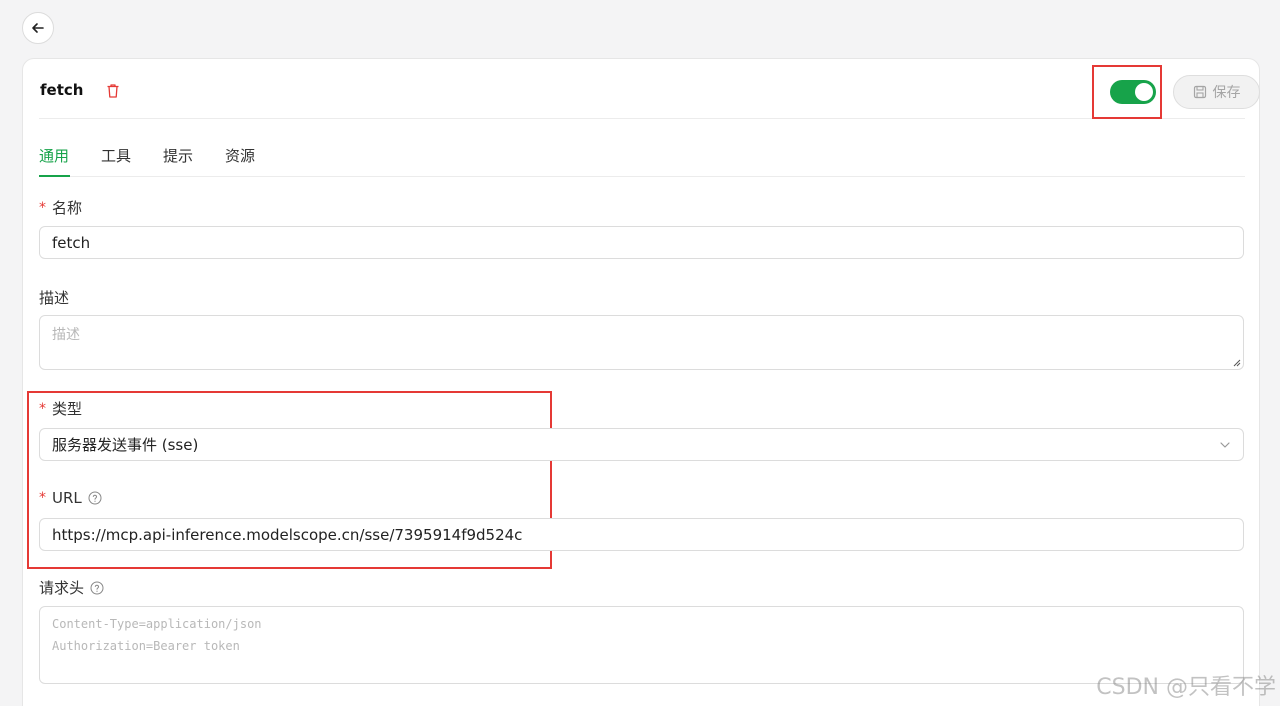  Describe the element at coordinates (1133, 92) in the screenshot. I see `enable-toggle` at that location.